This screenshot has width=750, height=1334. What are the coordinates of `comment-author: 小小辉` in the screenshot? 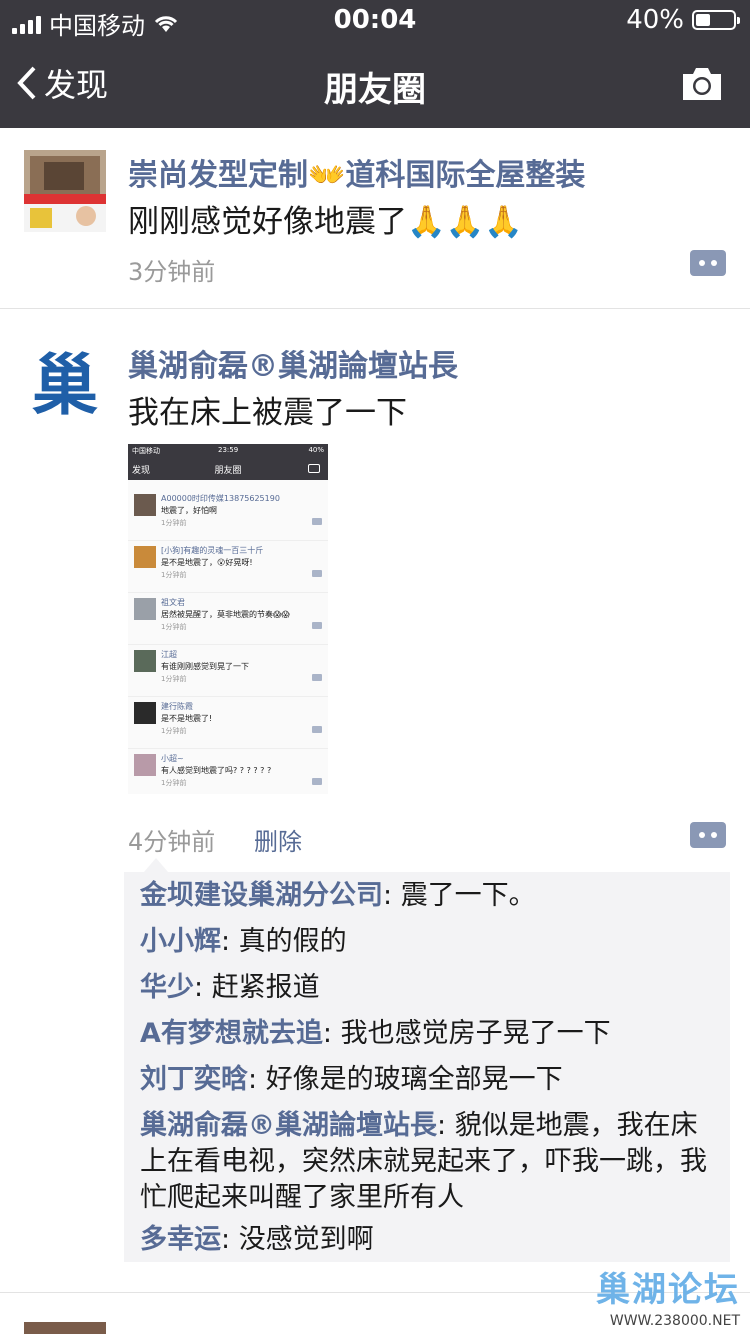 It's located at (180, 941).